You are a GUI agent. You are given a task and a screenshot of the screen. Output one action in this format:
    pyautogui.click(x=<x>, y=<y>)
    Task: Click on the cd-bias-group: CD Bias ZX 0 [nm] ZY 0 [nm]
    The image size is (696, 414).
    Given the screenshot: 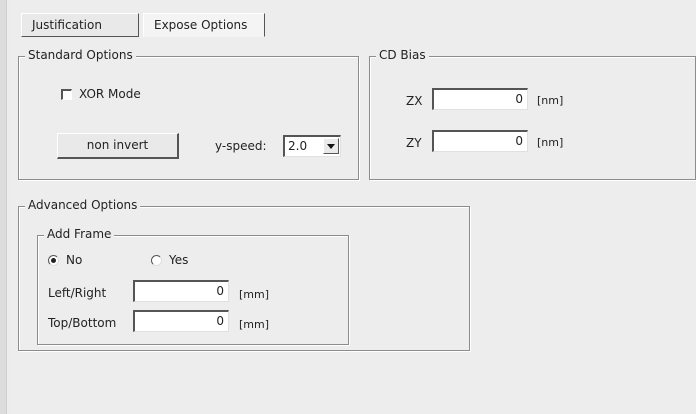 What is the action you would take?
    pyautogui.click(x=532, y=114)
    